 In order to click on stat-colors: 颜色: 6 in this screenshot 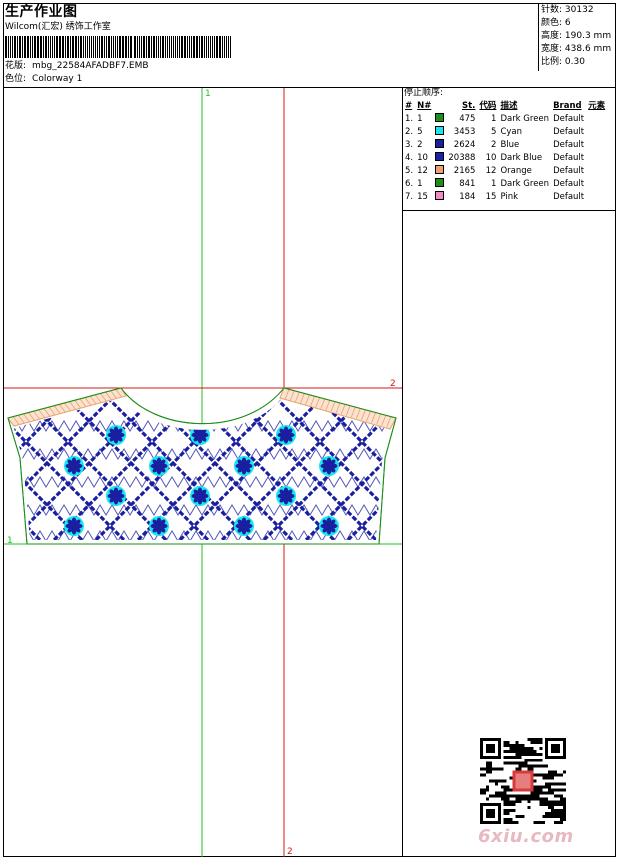, I will do `click(578, 23)`.